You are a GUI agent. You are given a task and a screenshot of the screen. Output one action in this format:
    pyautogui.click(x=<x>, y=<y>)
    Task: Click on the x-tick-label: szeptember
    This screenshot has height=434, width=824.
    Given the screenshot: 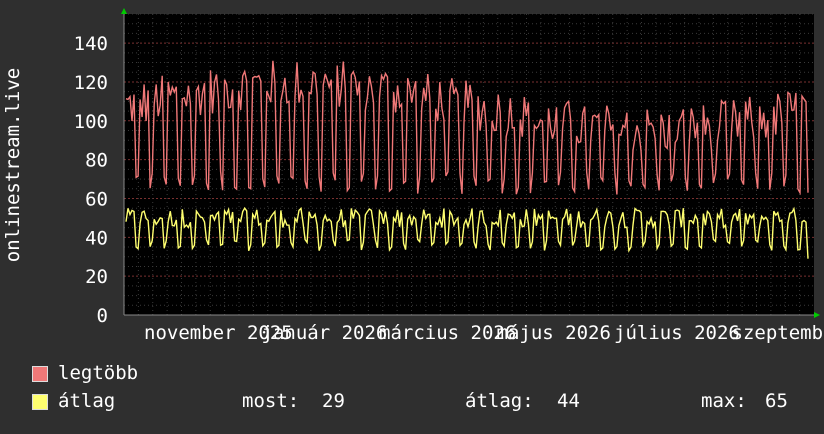 What is the action you would take?
    pyautogui.click(x=778, y=333)
    